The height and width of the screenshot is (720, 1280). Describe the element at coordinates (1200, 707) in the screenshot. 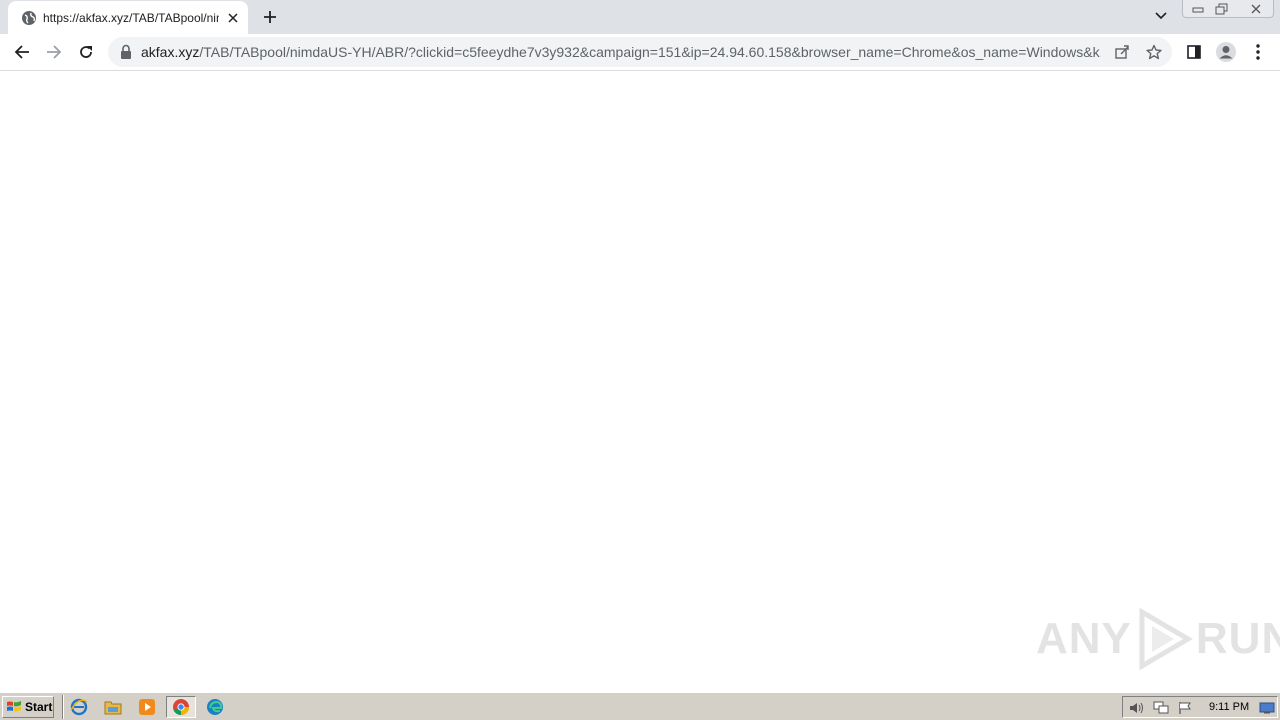

I see `system-tray: 9:11 PM` at that location.